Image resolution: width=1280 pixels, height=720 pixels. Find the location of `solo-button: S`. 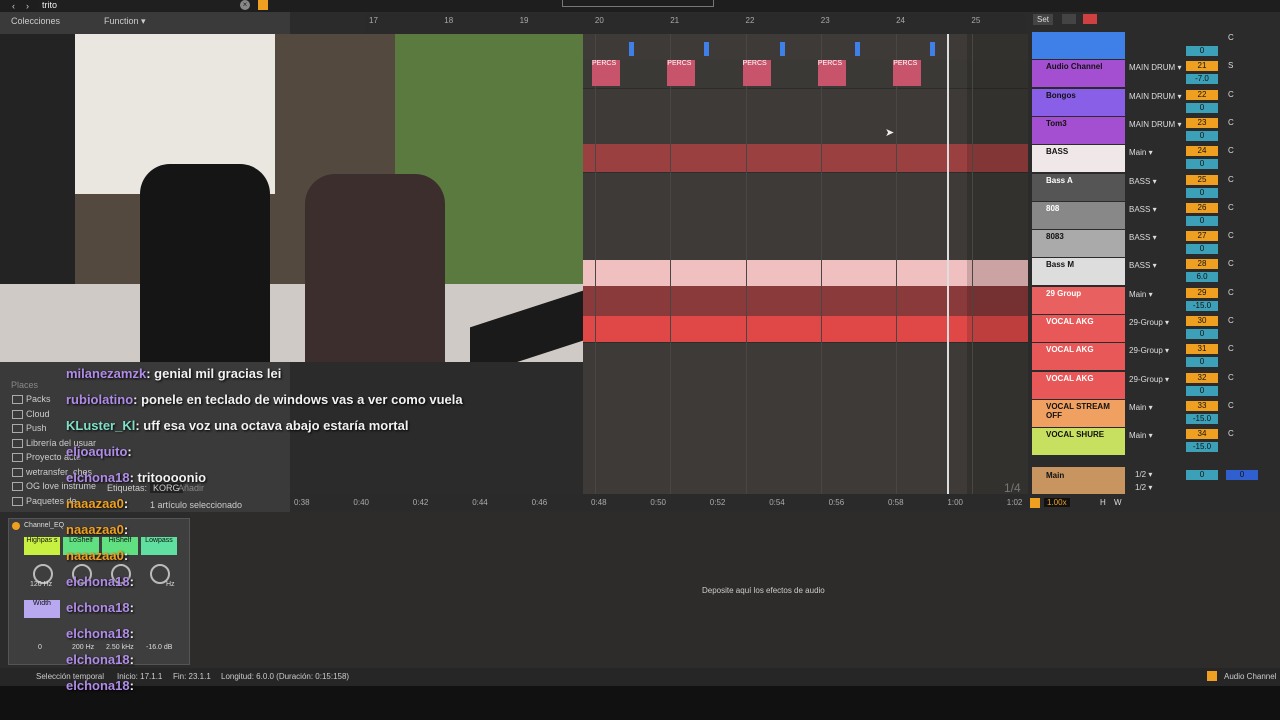

solo-button: S is located at coordinates (1230, 65).